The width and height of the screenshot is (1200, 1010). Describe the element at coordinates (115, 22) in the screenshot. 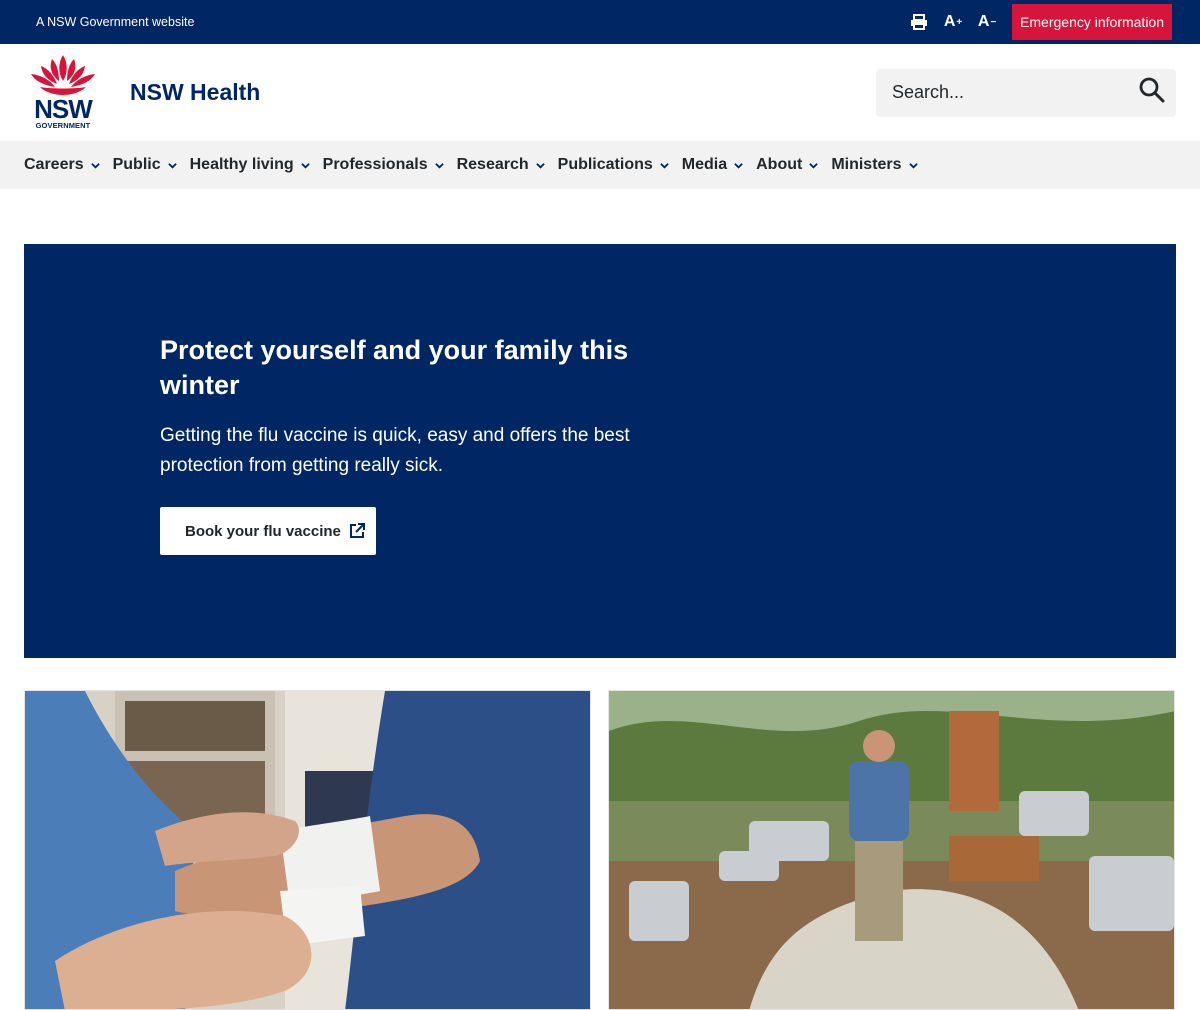

I see `gov-website-label: A NSW Government website` at that location.